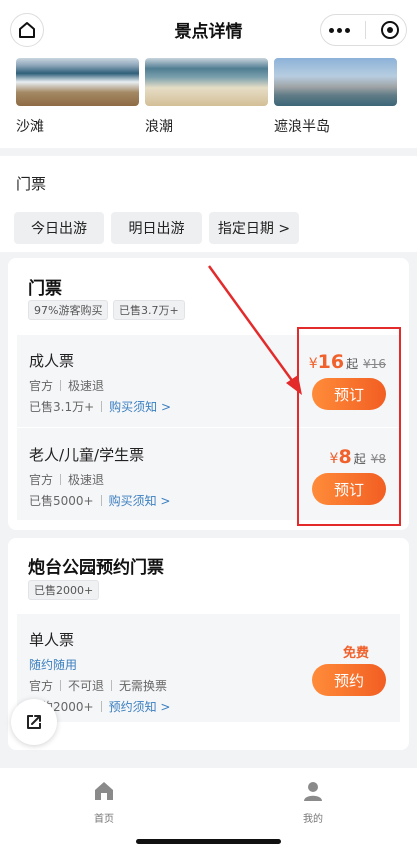 The width and height of the screenshot is (417, 854). I want to click on tab-home: 首页, so click(104, 802).